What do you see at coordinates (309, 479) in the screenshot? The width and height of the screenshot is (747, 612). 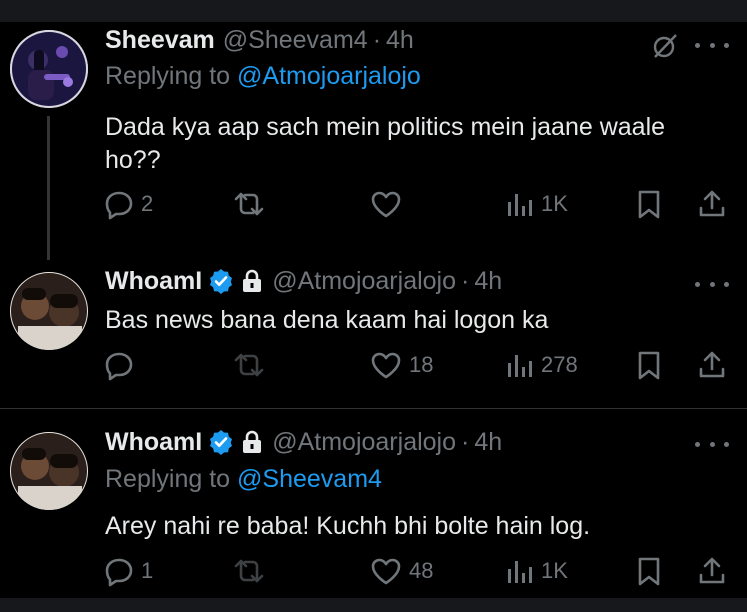 I see `replying-handle-link: @Sheevam4` at bounding box center [309, 479].